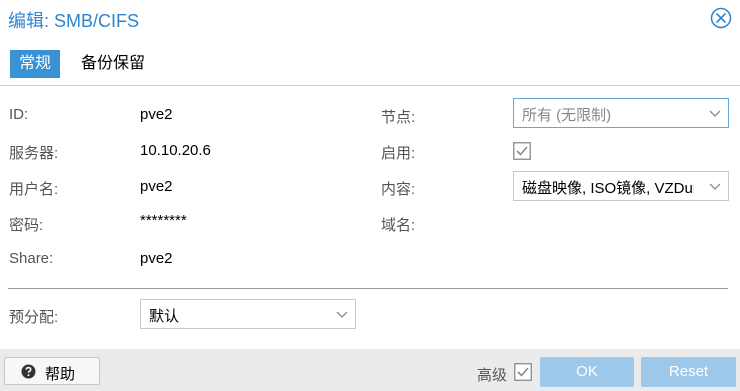  I want to click on preallocation-label: 预分配:, so click(34, 317).